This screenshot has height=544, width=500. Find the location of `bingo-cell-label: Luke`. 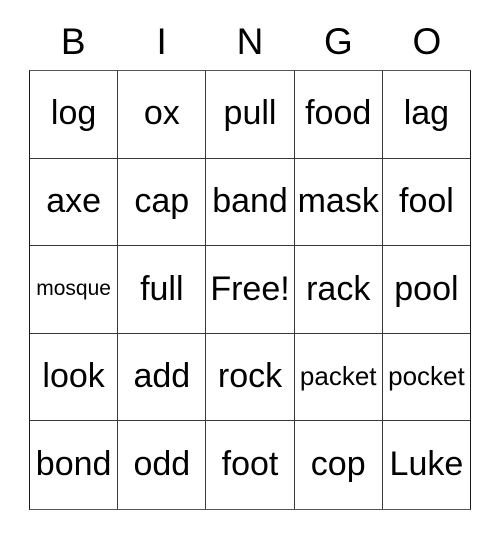

bingo-cell-label: Luke is located at coordinates (426, 464).